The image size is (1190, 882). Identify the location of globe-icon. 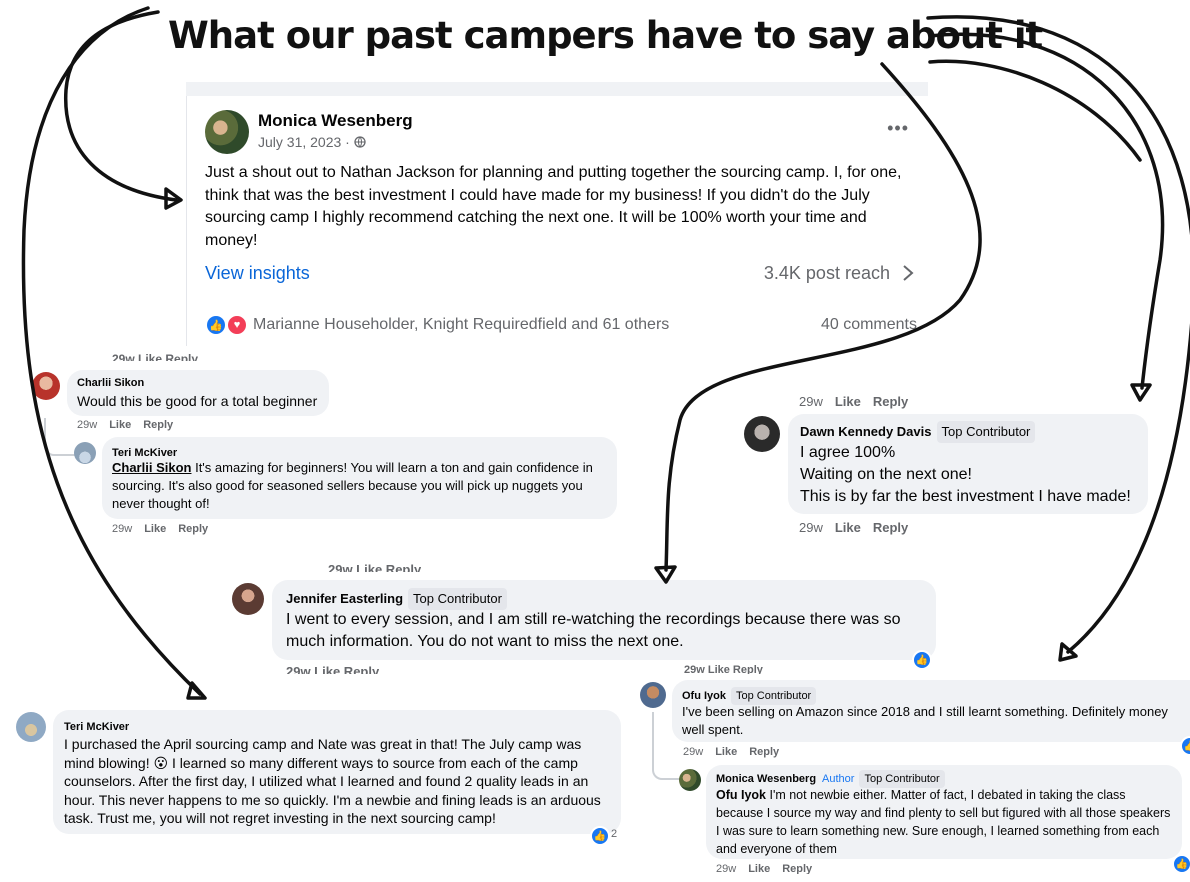
(360, 142).